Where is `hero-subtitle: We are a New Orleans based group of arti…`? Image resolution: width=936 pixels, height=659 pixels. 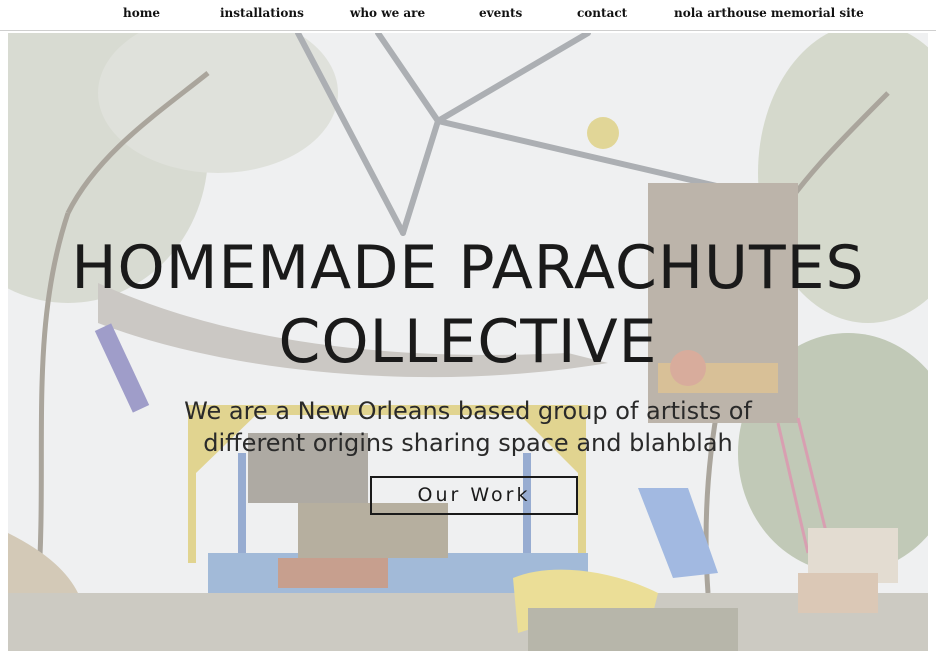 hero-subtitle: We are a New Orleans based group of arti… is located at coordinates (468, 427).